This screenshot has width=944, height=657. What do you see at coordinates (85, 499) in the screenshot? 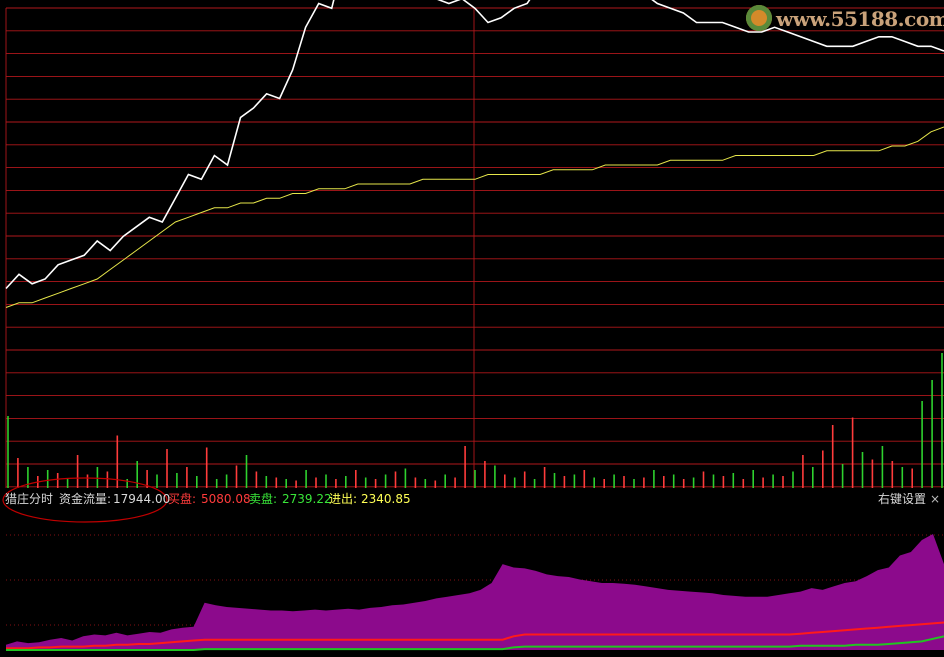
I see `flow-label: 资金流量:` at bounding box center [85, 499].